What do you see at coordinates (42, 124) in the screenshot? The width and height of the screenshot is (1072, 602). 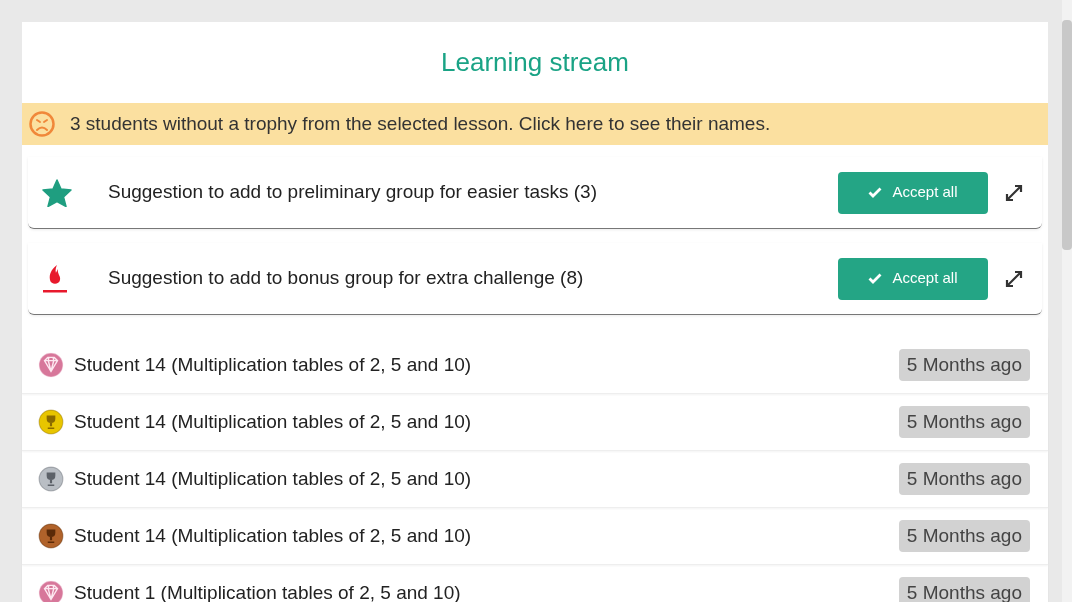 I see `sad-face-icon` at bounding box center [42, 124].